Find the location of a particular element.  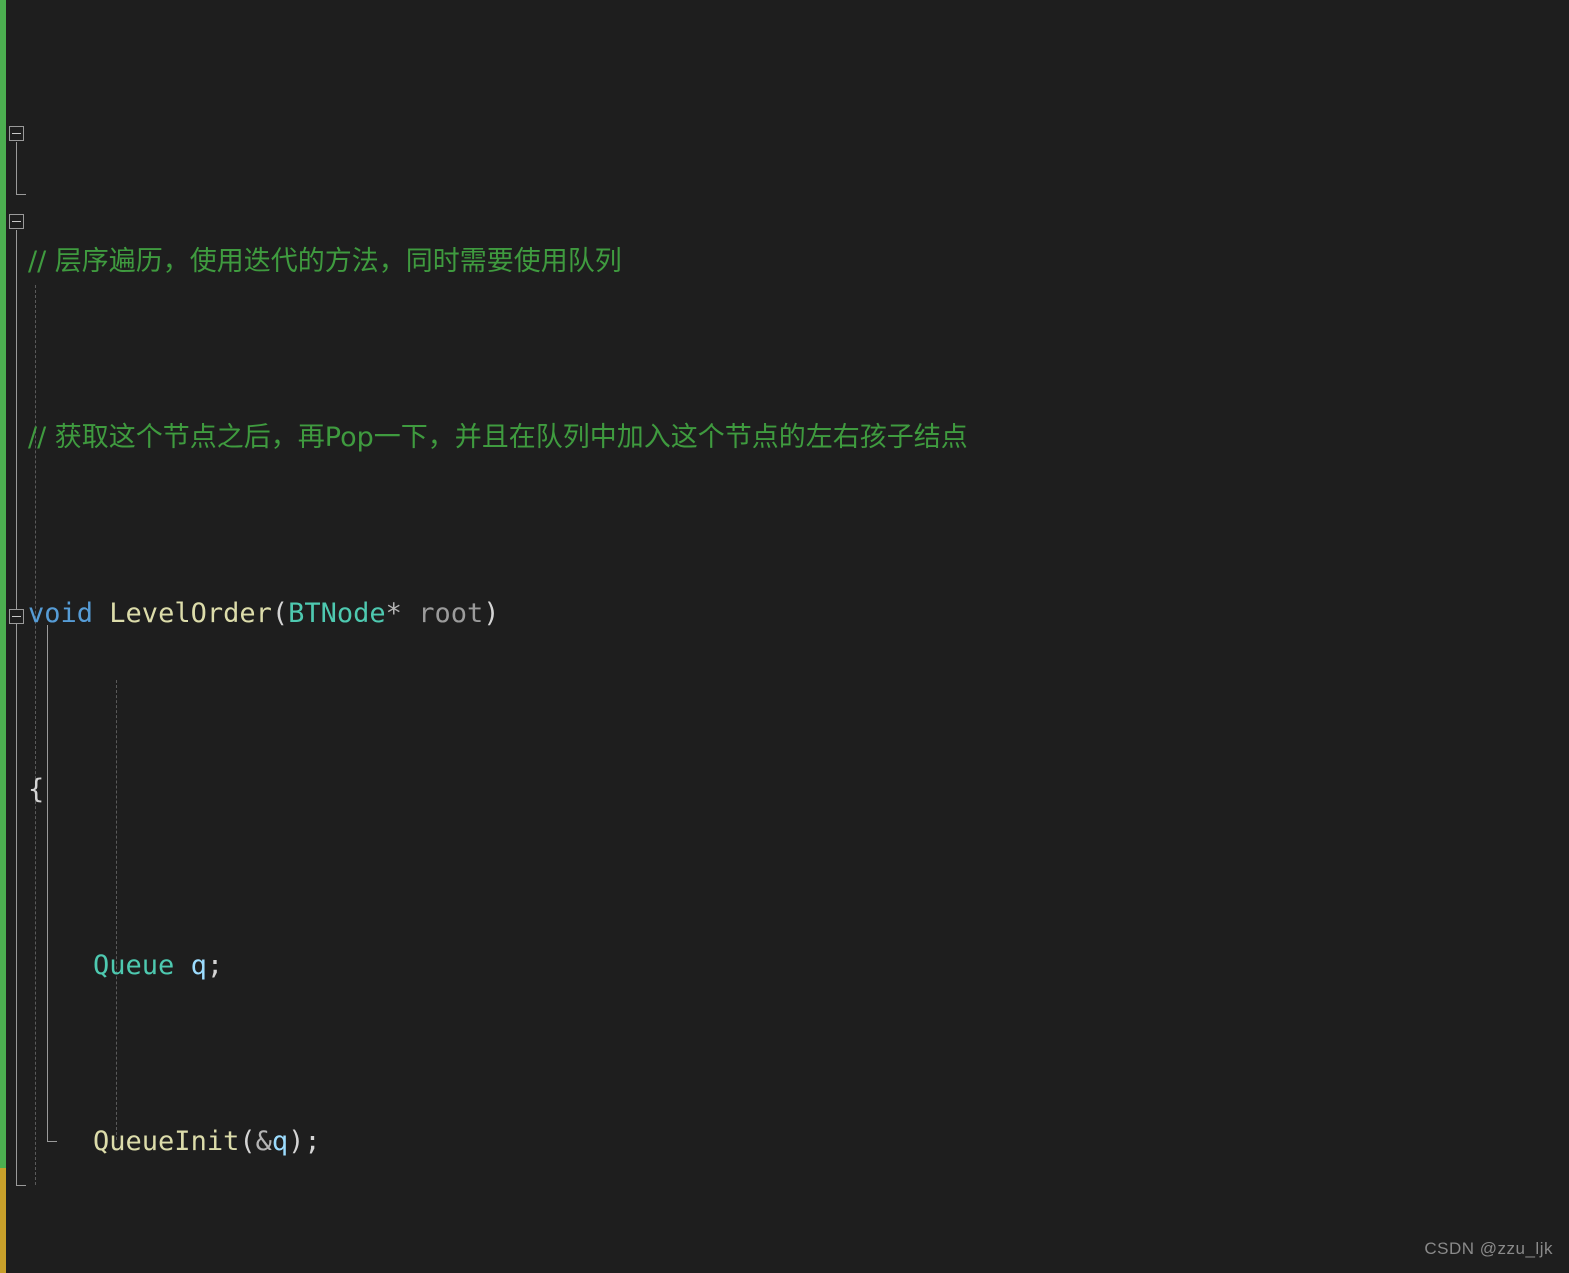

token-brace-open: { is located at coordinates (36, 789).